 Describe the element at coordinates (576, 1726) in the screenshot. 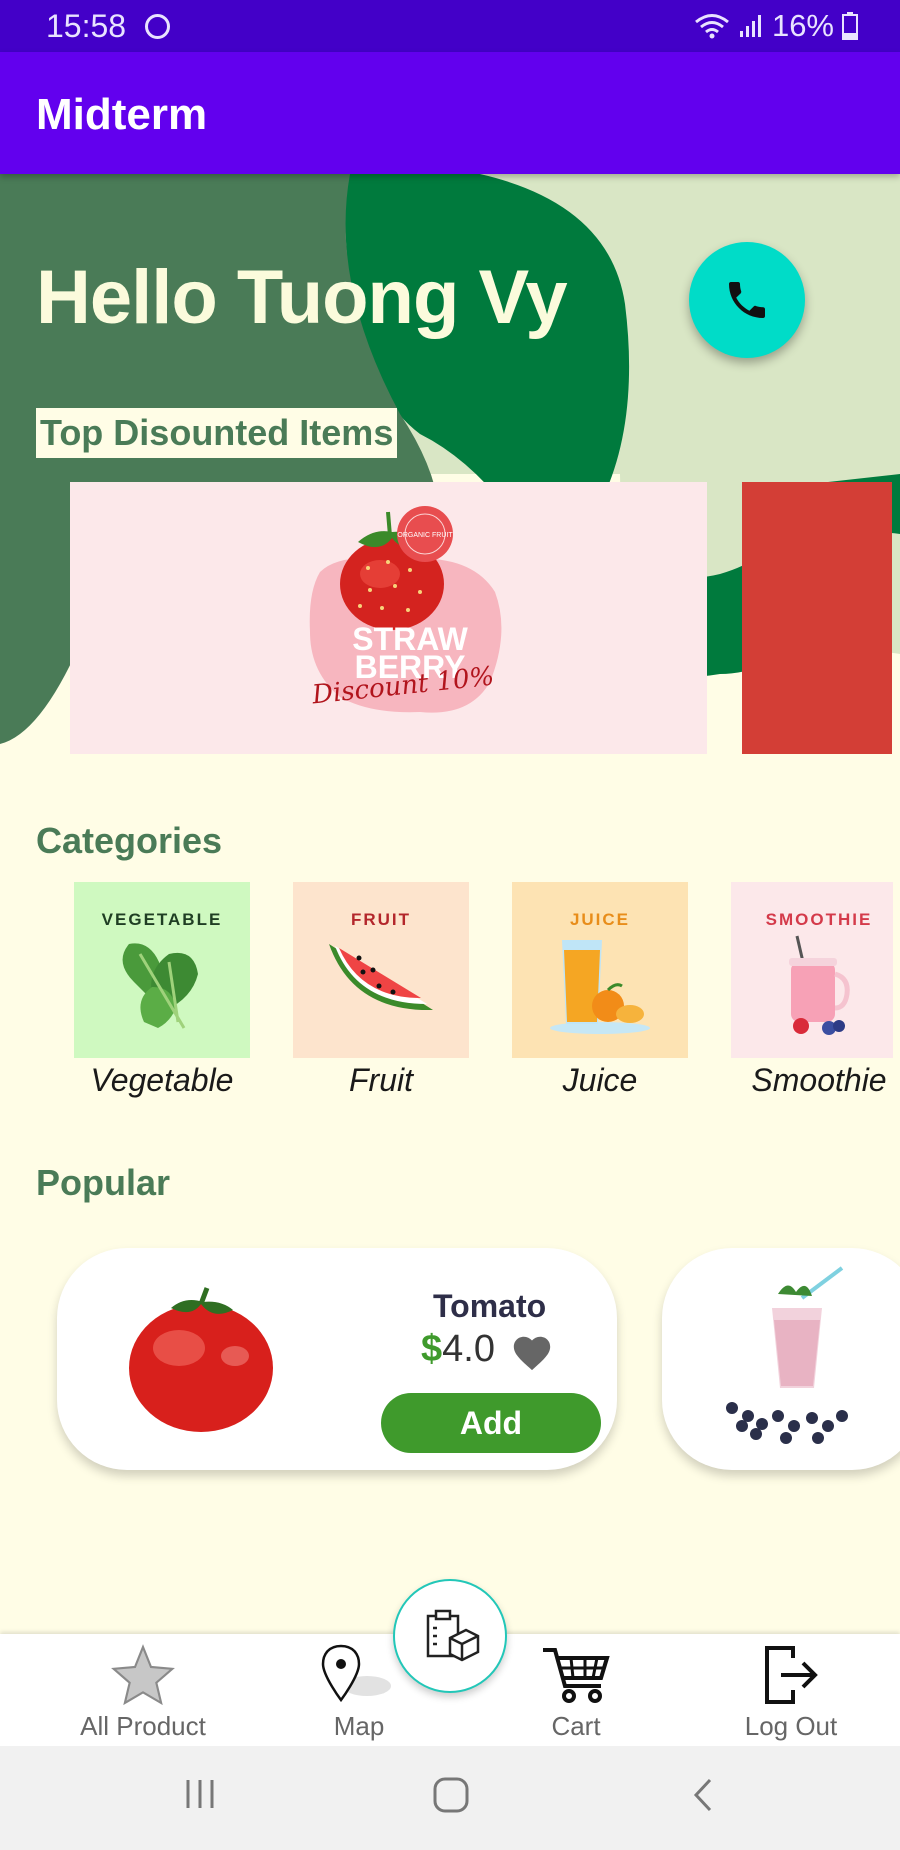

I see `nav-label-cart: Cart` at that location.